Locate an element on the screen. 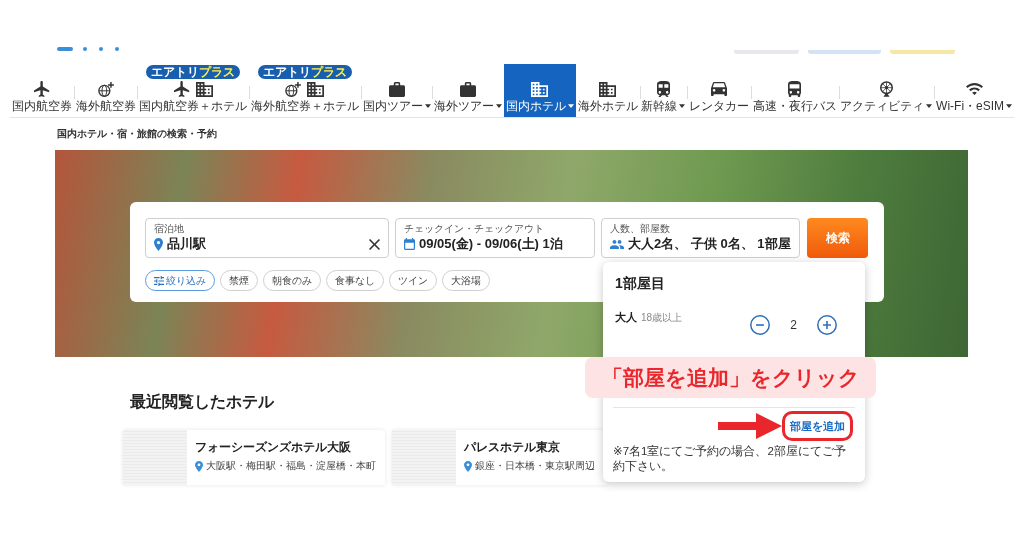  pointer-arrow is located at coordinates (750, 426).